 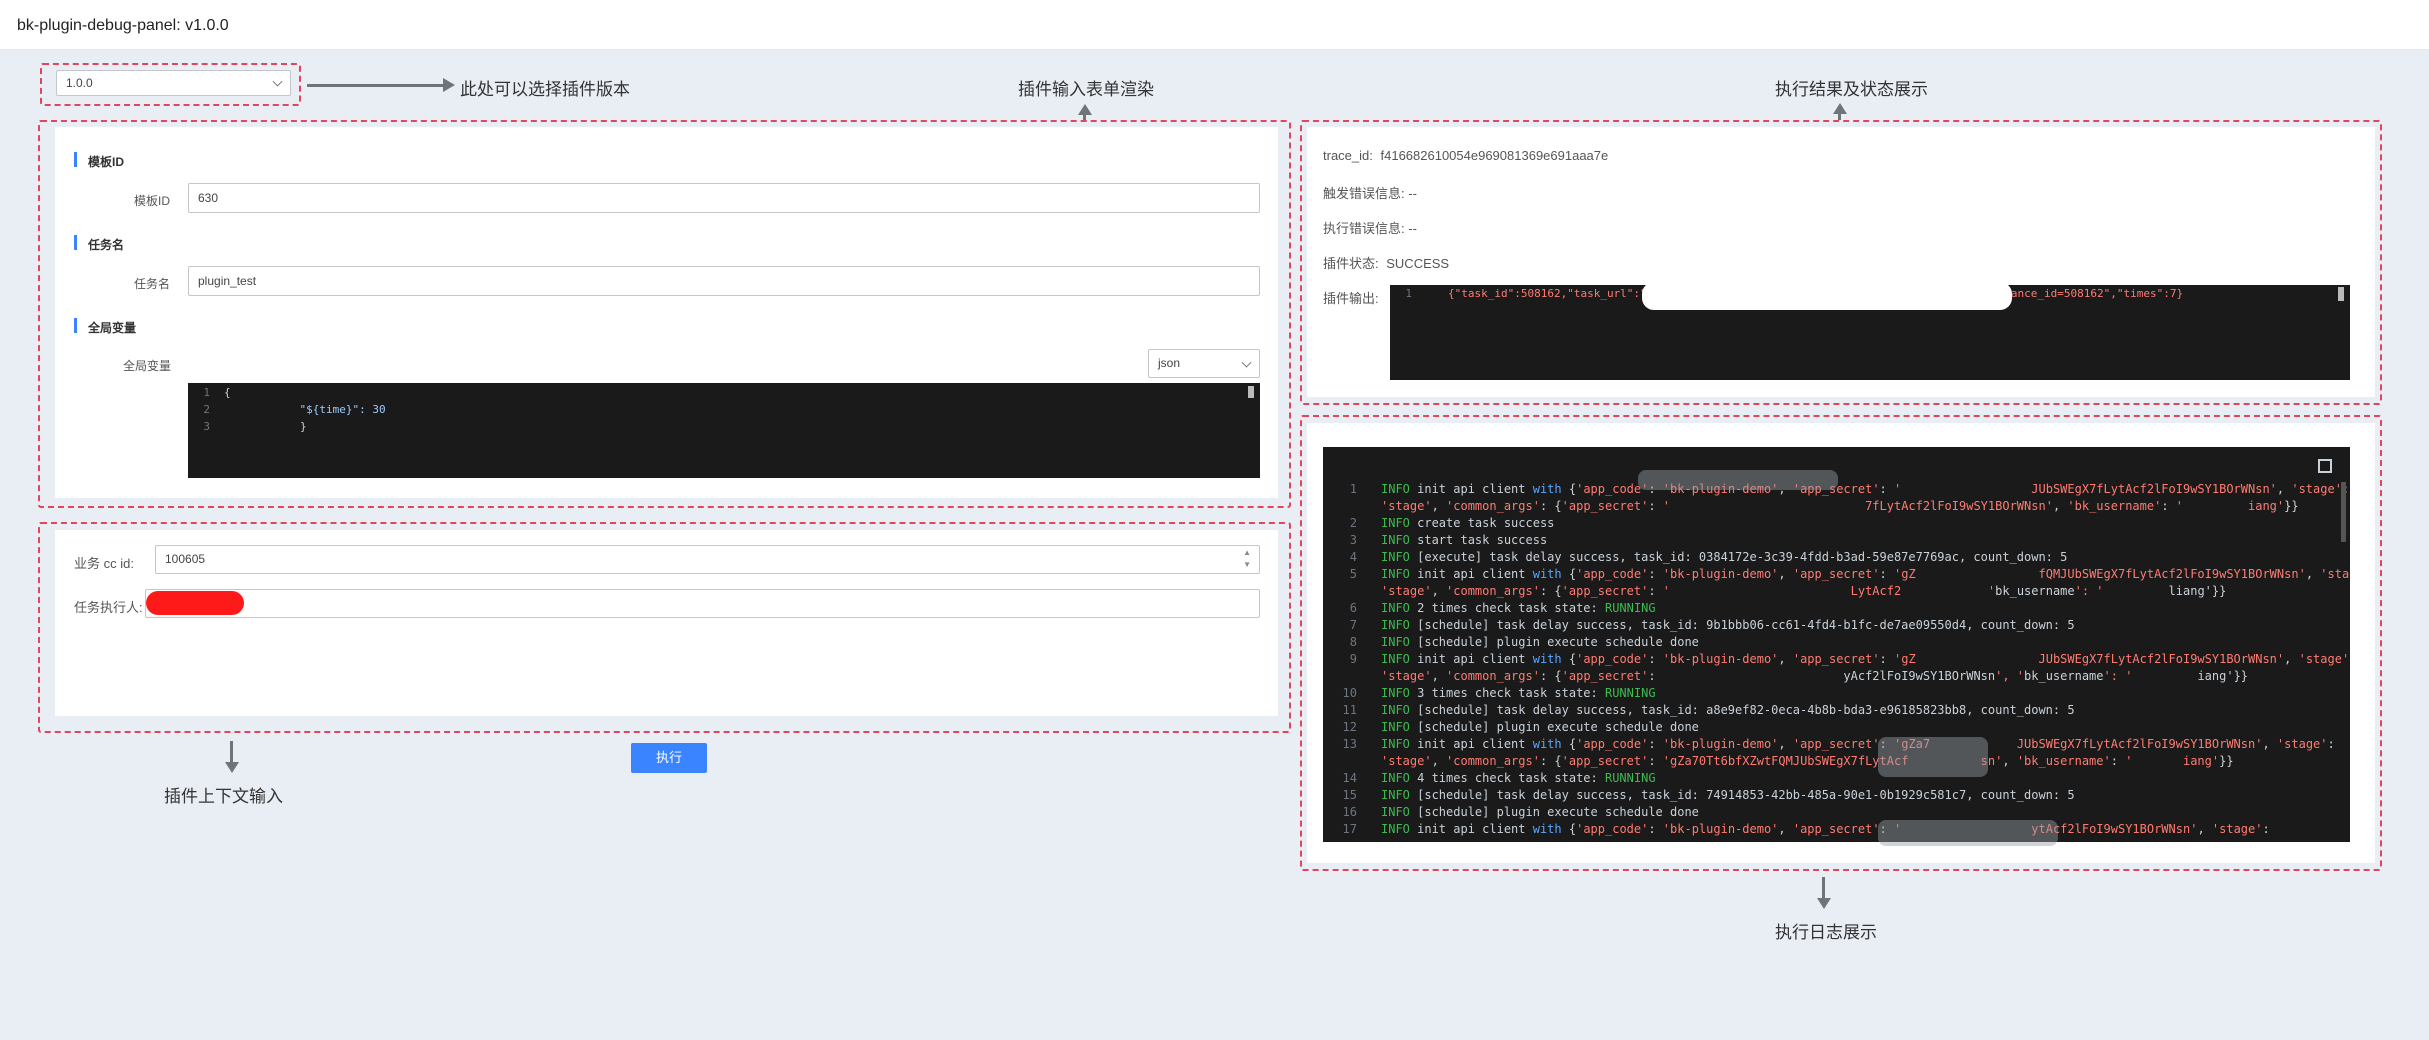 What do you see at coordinates (303, 426) in the screenshot?
I see `code-line: }` at bounding box center [303, 426].